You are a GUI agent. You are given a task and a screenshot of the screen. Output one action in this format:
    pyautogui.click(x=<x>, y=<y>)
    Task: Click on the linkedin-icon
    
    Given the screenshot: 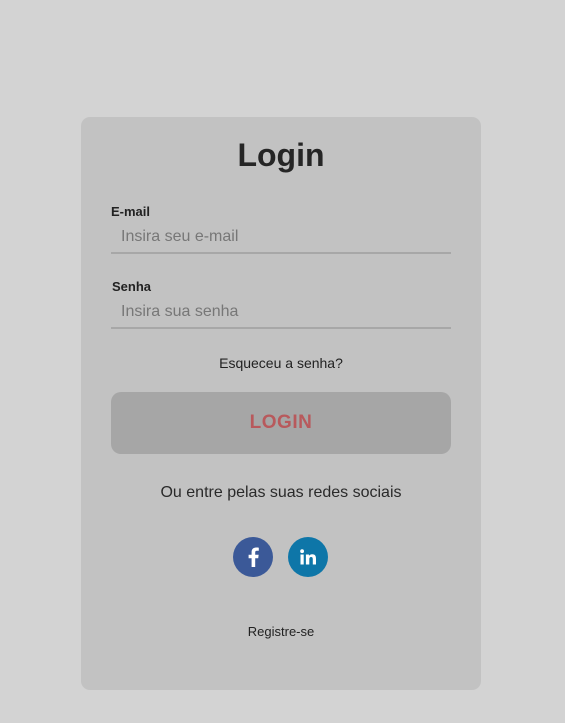 What is the action you would take?
    pyautogui.click(x=308, y=557)
    